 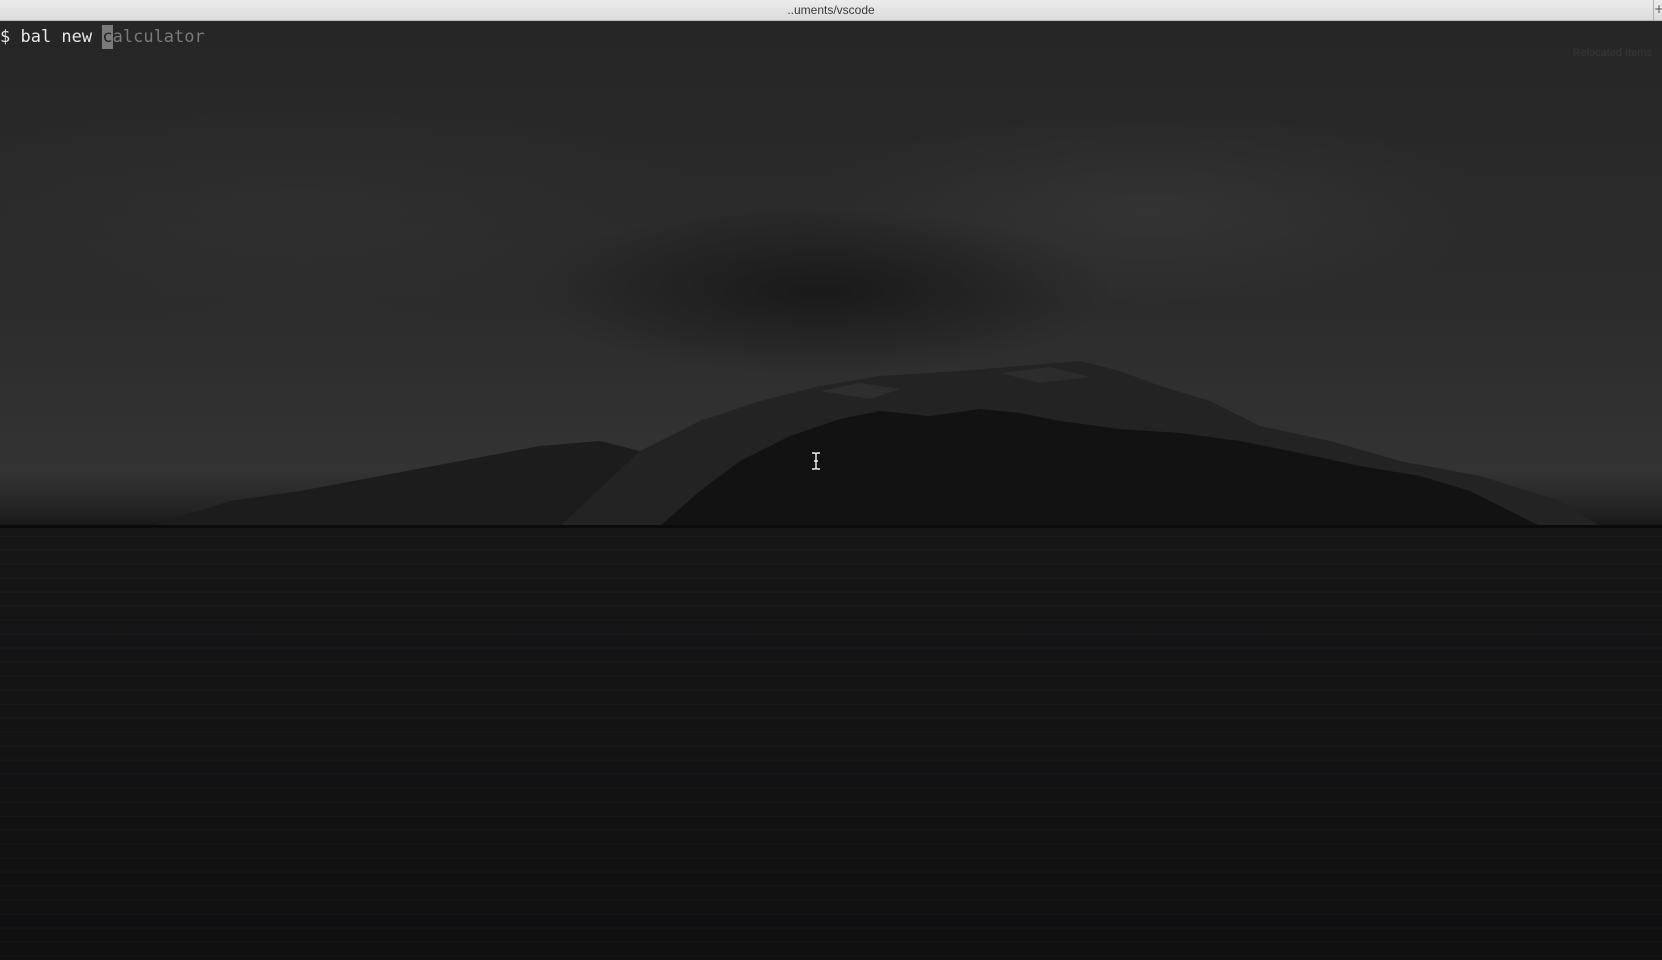 What do you see at coordinates (1657, 10) in the screenshot?
I see `new-tab-button: +` at bounding box center [1657, 10].